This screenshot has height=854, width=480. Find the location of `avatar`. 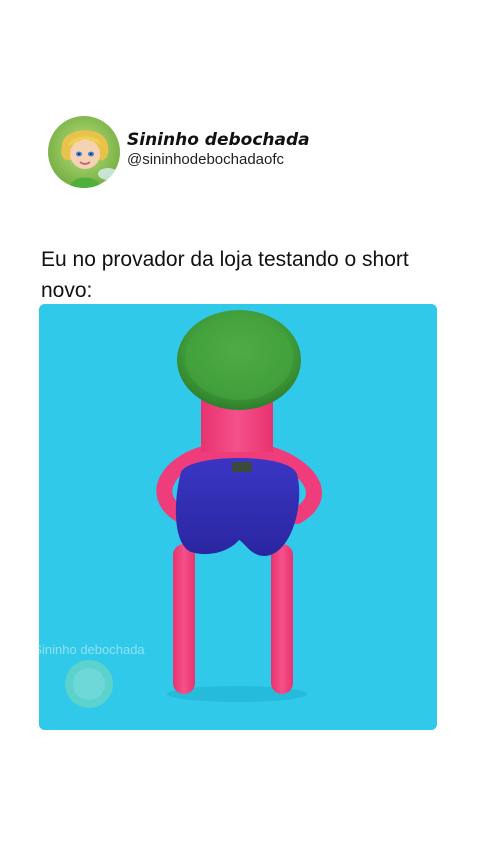

avatar is located at coordinates (84, 152).